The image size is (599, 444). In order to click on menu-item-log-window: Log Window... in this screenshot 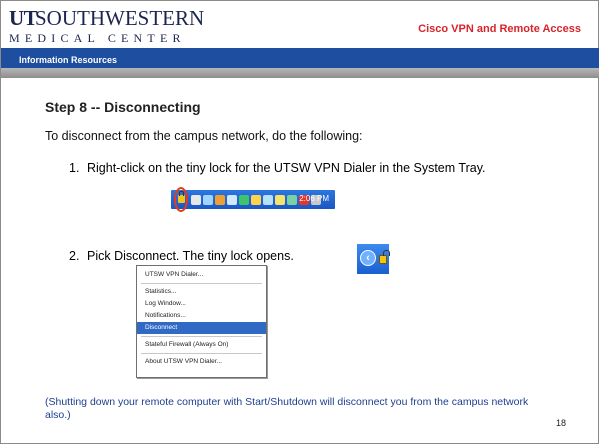, I will do `click(201, 304)`.